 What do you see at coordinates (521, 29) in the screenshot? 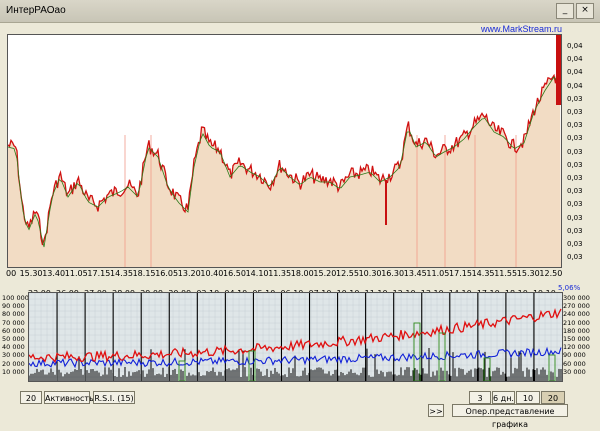
I see `brand-link: www.MarkStream.ru` at bounding box center [521, 29].